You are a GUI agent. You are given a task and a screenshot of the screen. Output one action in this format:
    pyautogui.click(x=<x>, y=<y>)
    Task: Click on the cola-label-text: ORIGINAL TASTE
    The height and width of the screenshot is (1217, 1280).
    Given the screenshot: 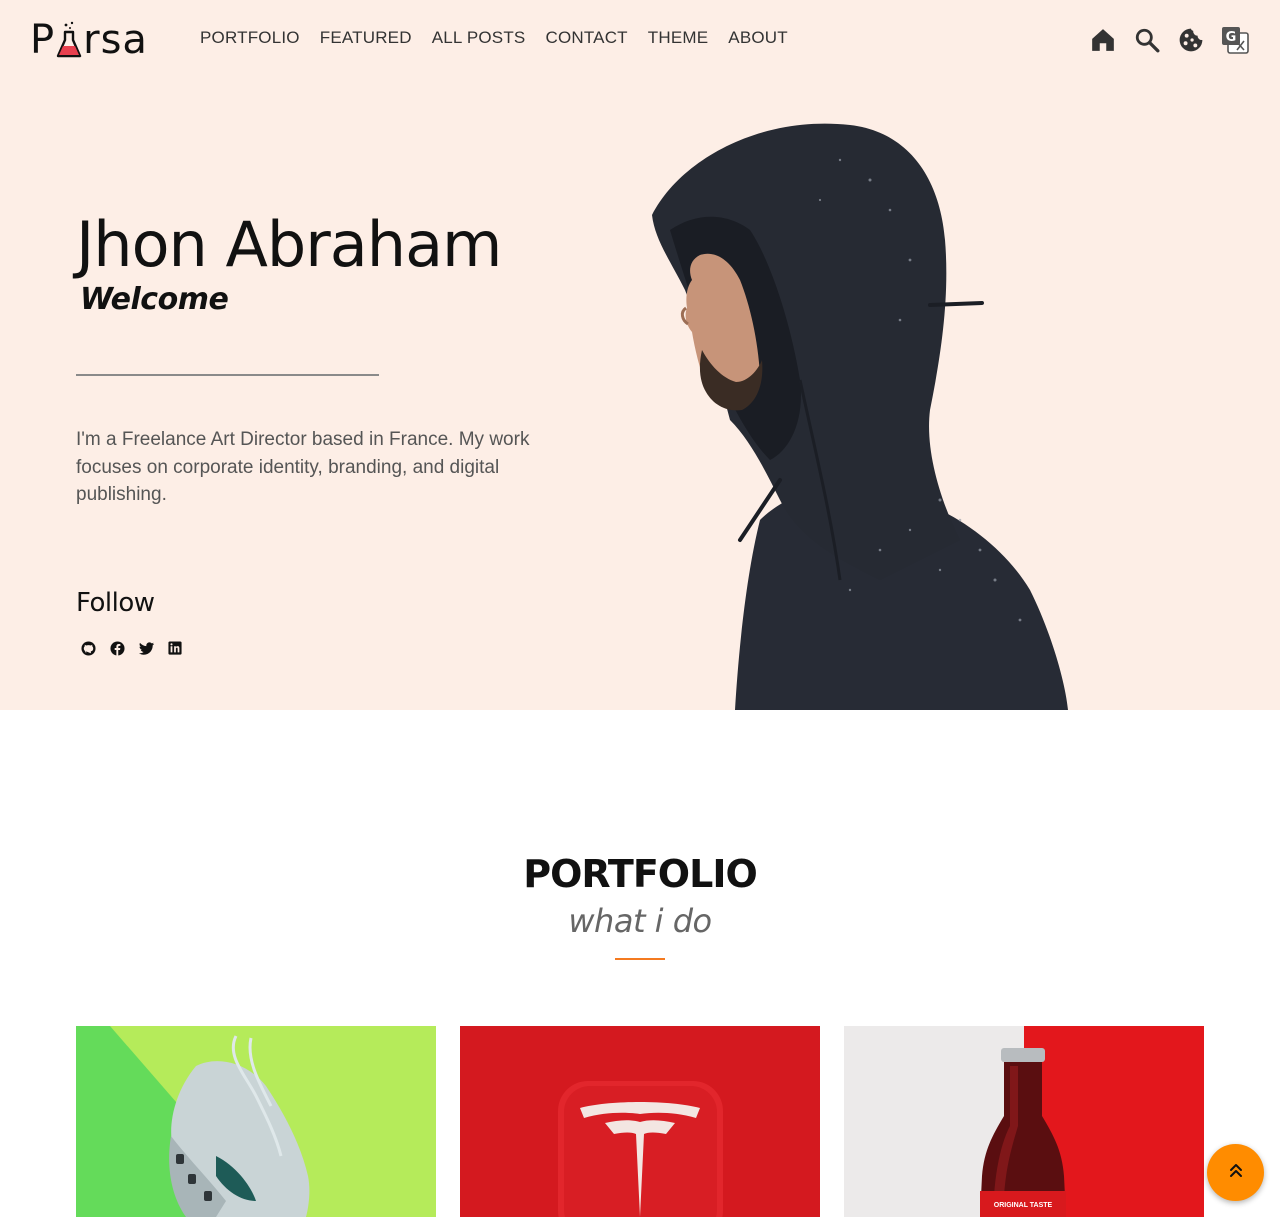 What is the action you would take?
    pyautogui.click(x=1023, y=1205)
    